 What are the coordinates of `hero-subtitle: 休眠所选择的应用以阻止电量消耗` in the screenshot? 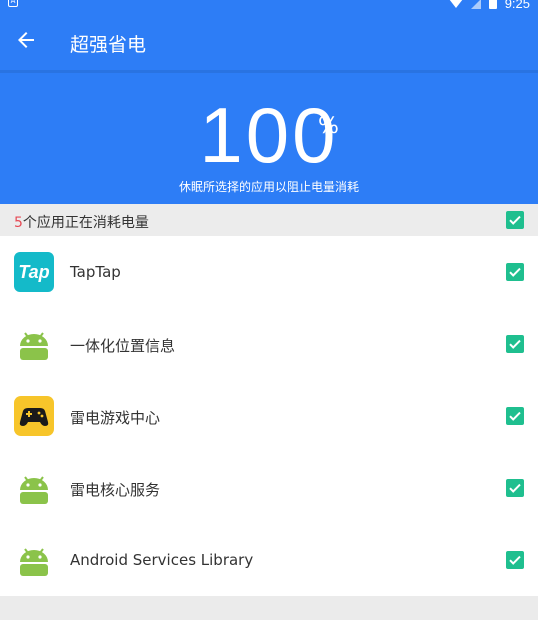 It's located at (268, 187).